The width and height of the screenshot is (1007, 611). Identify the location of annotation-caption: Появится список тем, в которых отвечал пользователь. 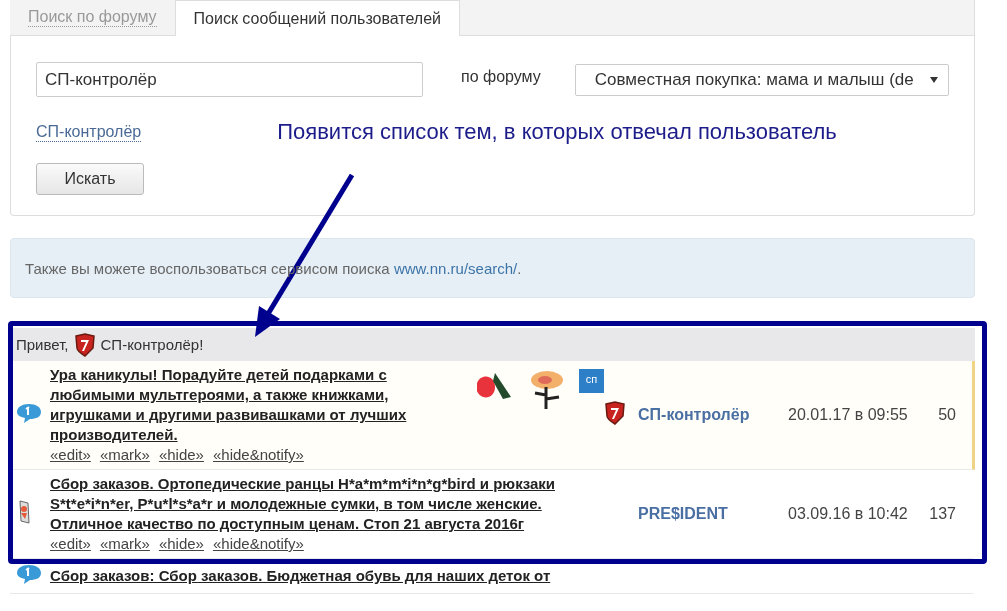
(557, 132).